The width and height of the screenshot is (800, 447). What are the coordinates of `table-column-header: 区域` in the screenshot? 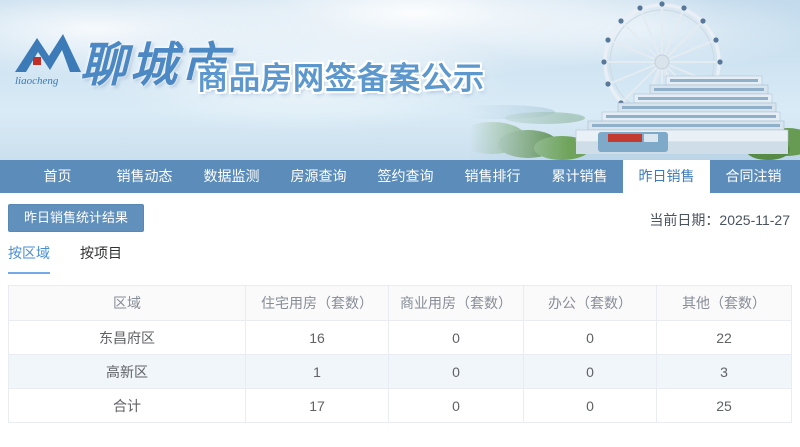 It's located at (127, 303).